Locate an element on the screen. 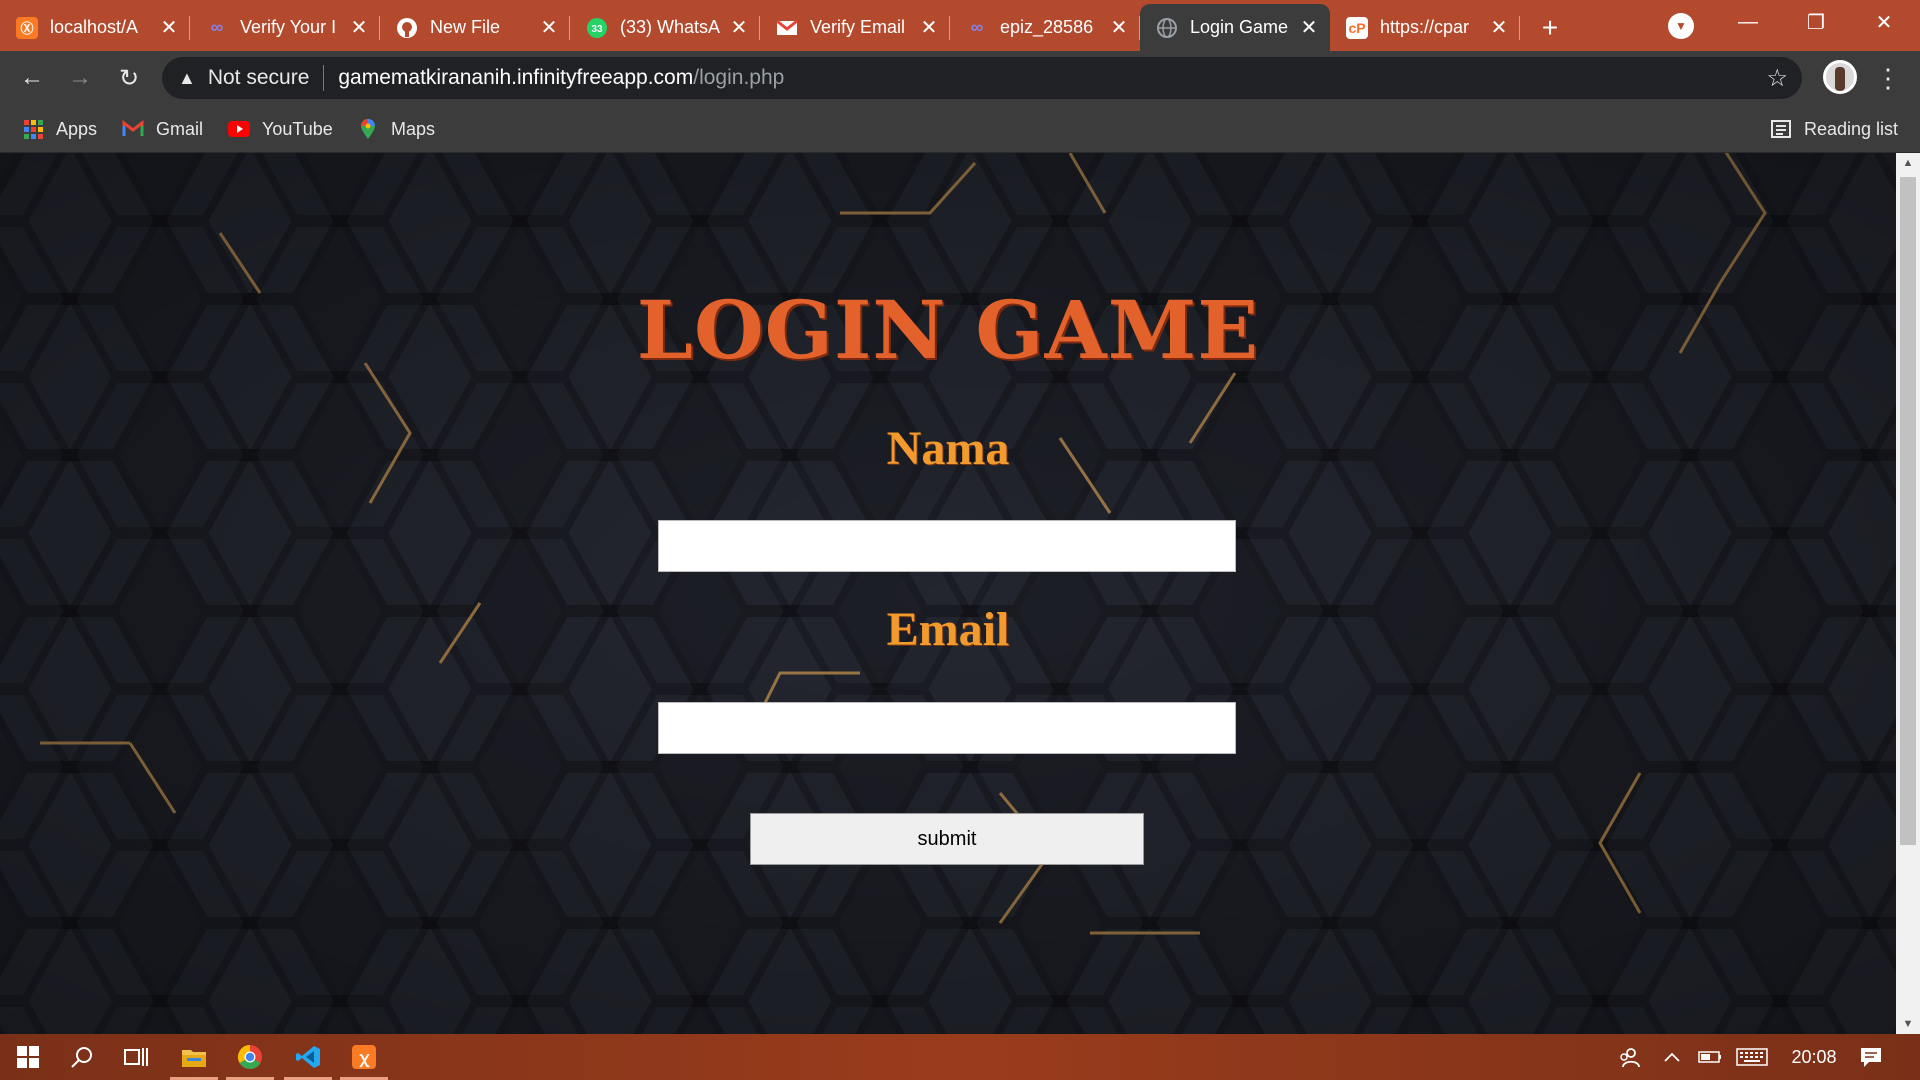  tab-whatsapp: 33 (33) WhatsA ✕ is located at coordinates (665, 27).